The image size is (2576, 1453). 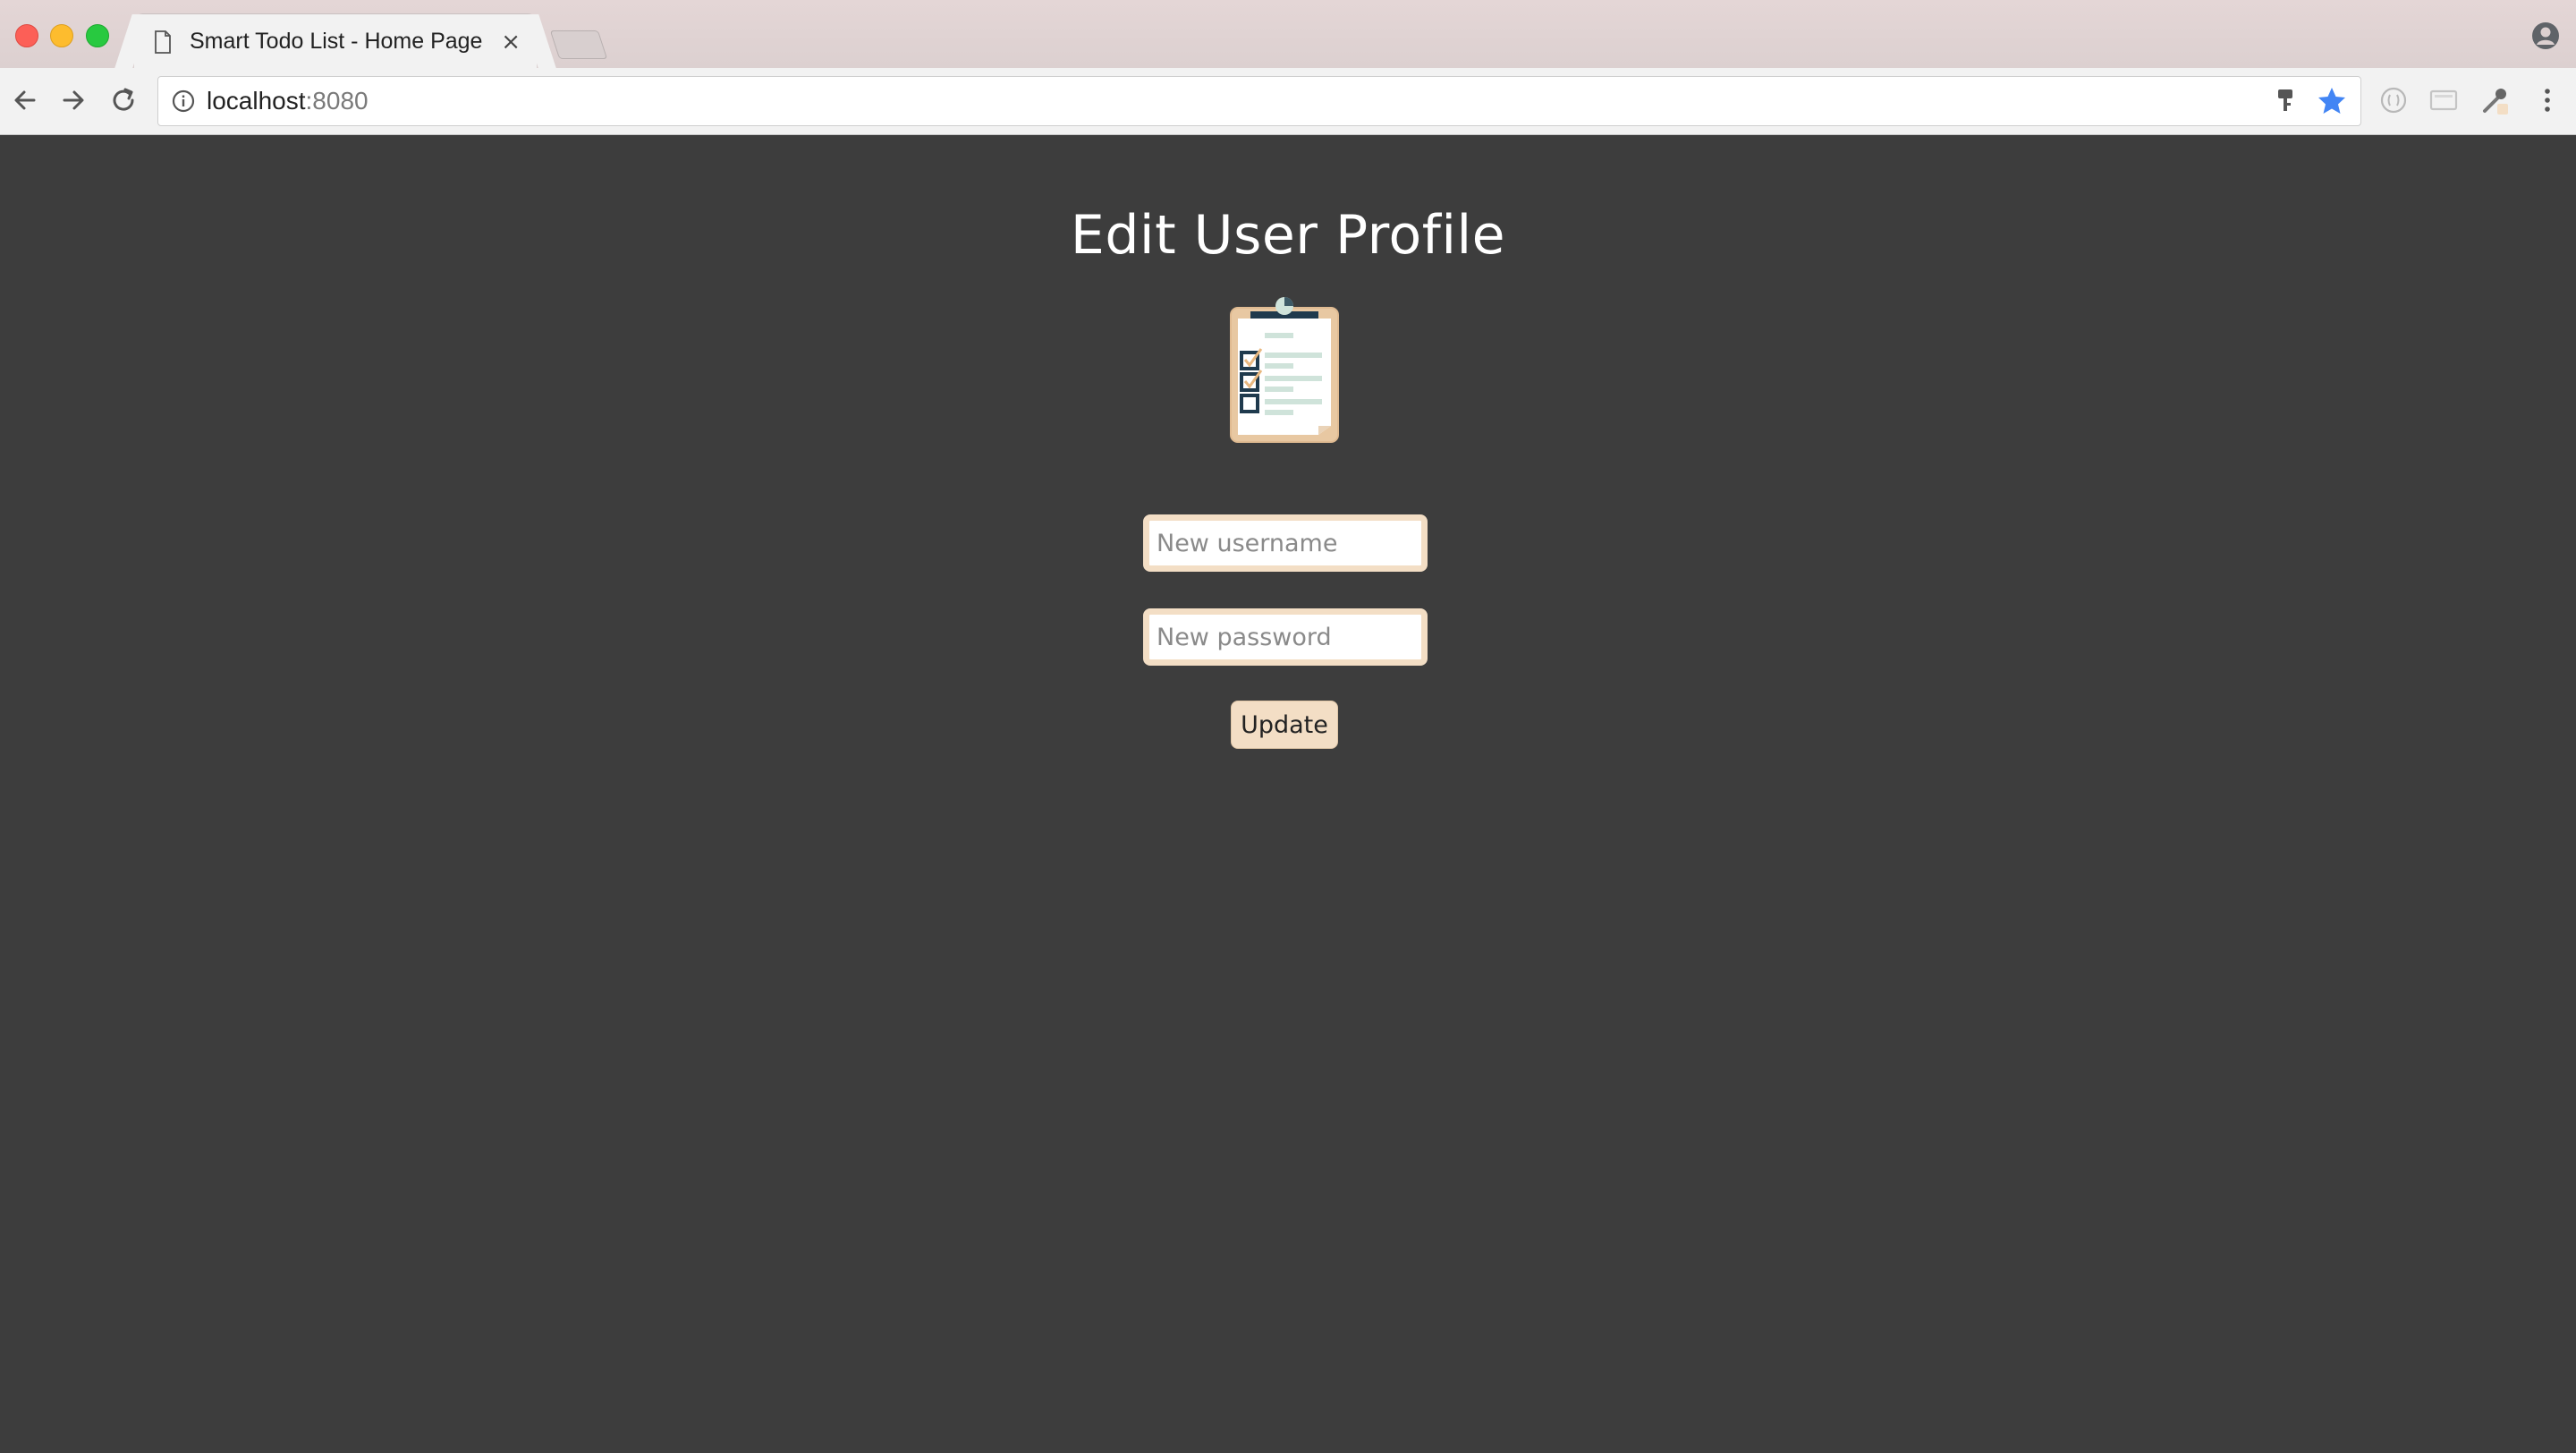 I want to click on page-title: Edit User Profile, so click(x=1288, y=235).